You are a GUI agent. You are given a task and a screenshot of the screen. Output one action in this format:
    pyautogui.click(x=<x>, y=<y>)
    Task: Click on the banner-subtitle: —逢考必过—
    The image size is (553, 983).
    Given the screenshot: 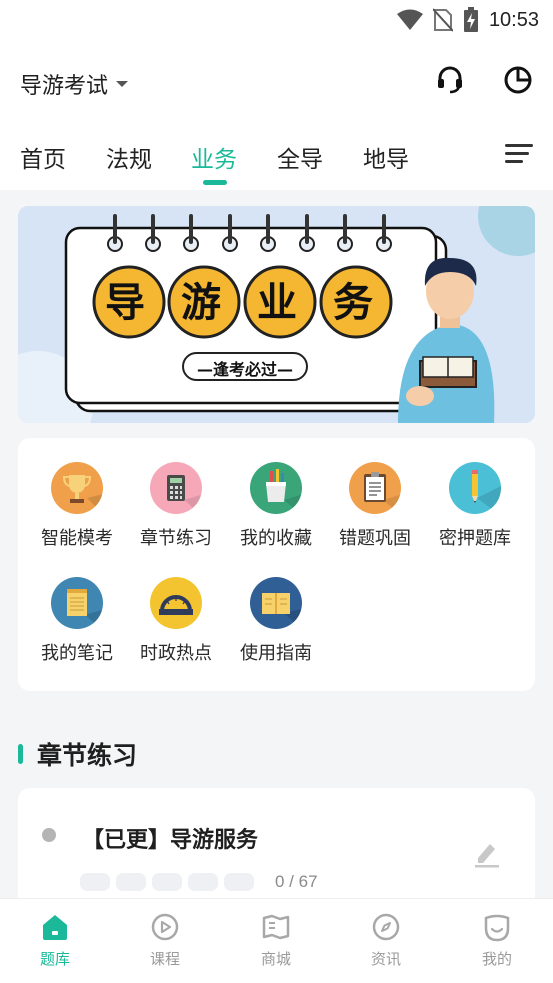 What is the action you would take?
    pyautogui.click(x=244, y=369)
    